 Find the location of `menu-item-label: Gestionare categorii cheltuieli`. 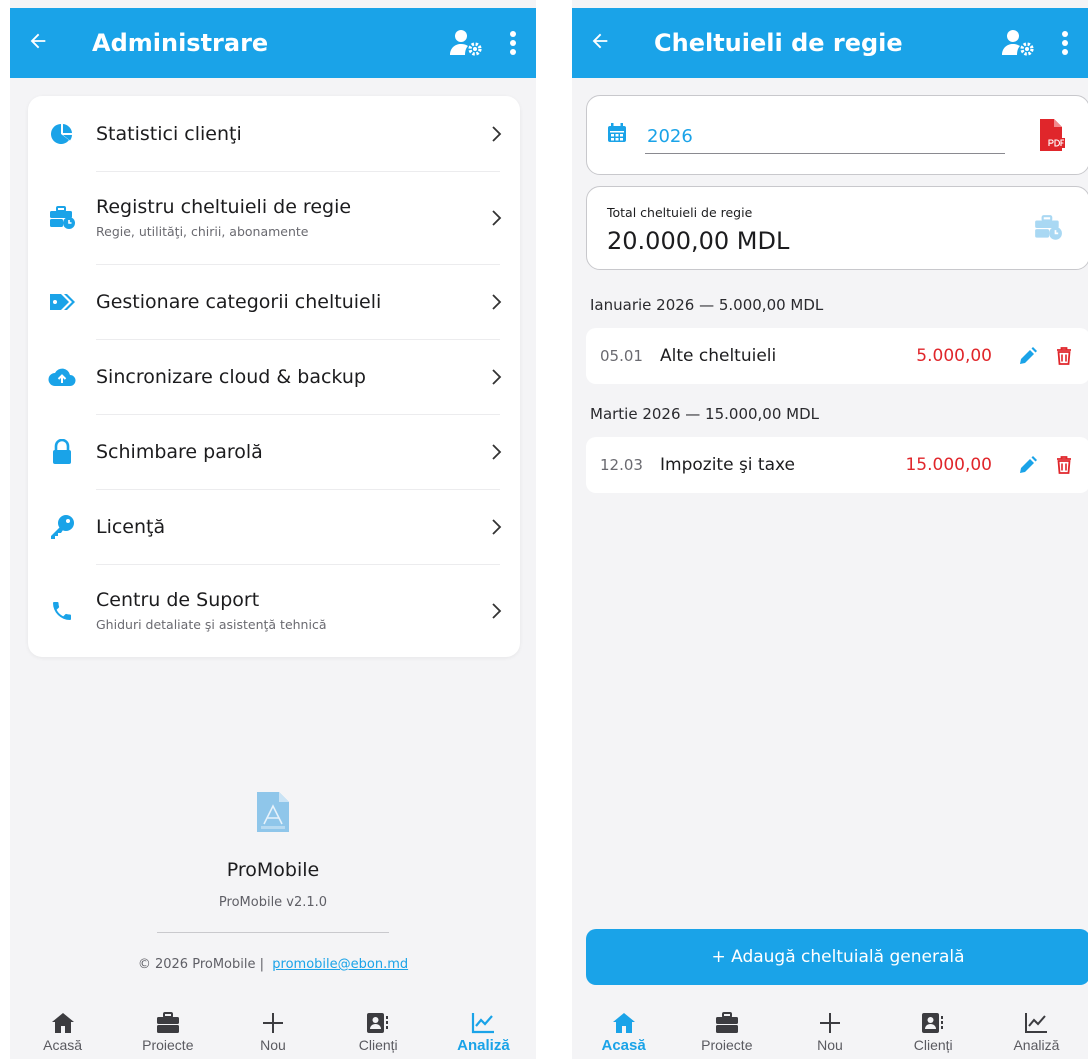

menu-item-label: Gestionare categorii cheltuieli is located at coordinates (239, 301).